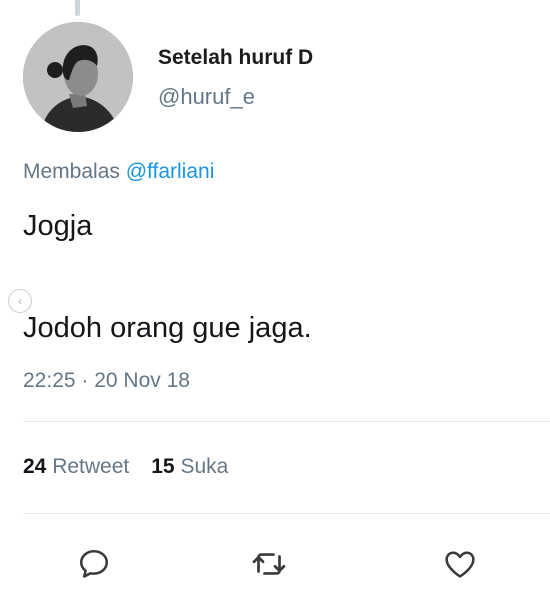  Describe the element at coordinates (20, 301) in the screenshot. I see `carousel-prev-icon: ‹` at that location.